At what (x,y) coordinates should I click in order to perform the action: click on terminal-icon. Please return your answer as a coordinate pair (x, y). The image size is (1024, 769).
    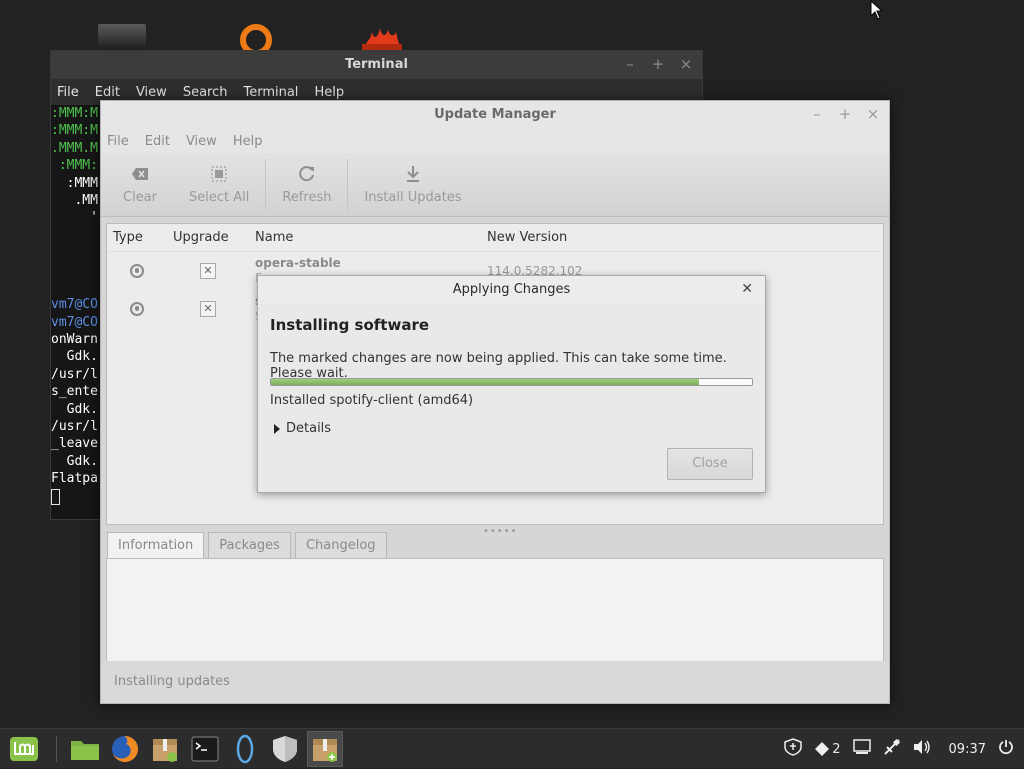
    Looking at the image, I should click on (205, 749).